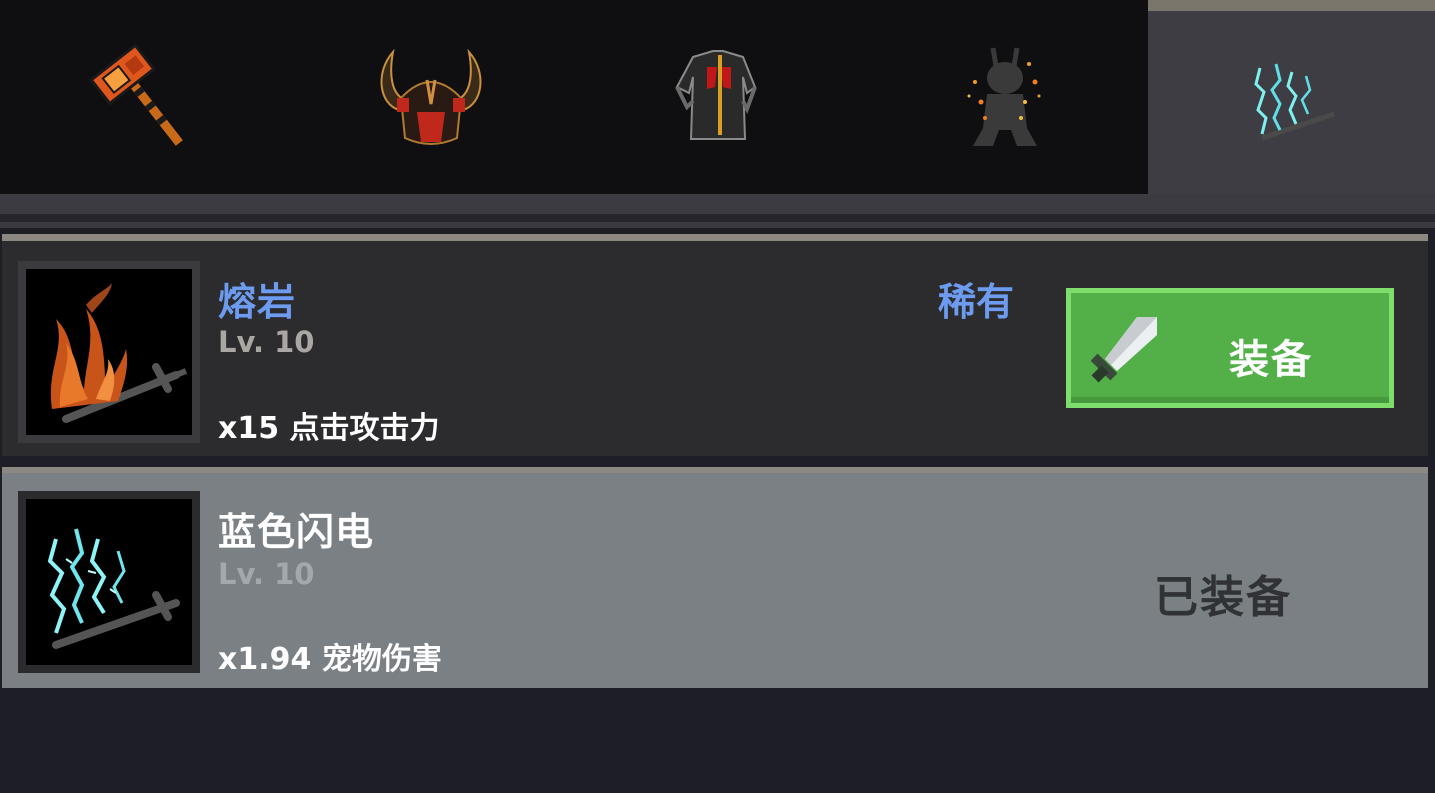 Image resolution: width=1435 pixels, height=793 pixels. I want to click on item-stat: x1.94 宠物伤害, so click(330, 659).